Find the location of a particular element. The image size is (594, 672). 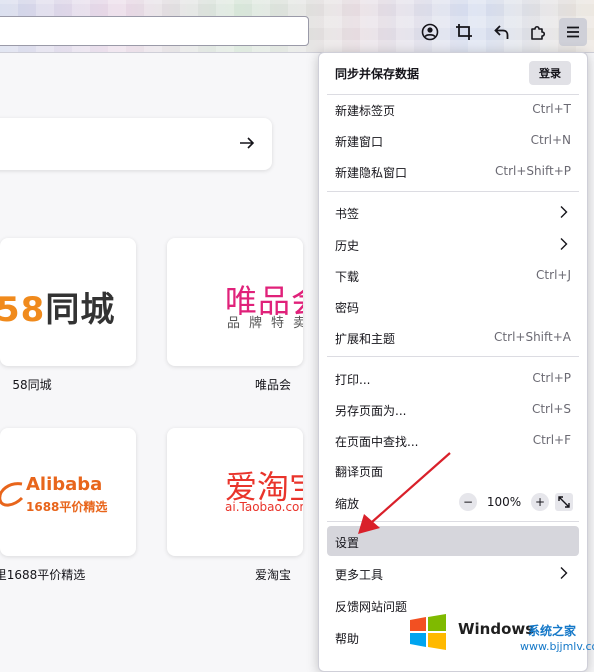

fullscreen-icon is located at coordinates (564, 502).